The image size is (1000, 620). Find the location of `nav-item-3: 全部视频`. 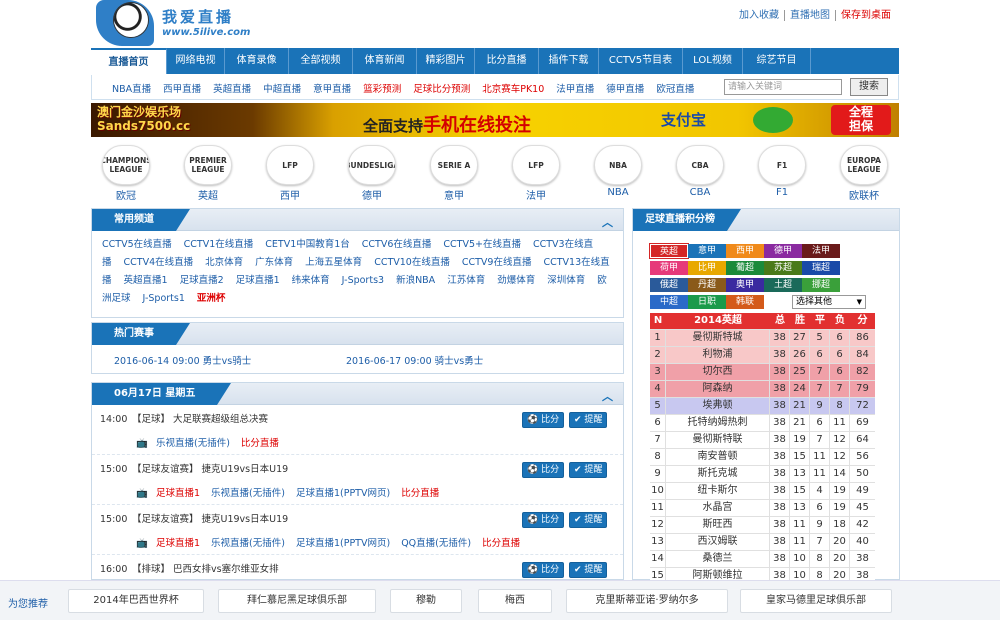

nav-item-3: 全部视频 is located at coordinates (321, 61).